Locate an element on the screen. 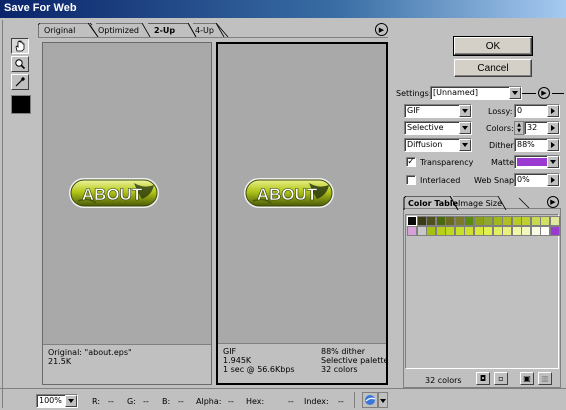 This screenshot has height=410, width=566. alpha-label: Alpha: is located at coordinates (209, 401).